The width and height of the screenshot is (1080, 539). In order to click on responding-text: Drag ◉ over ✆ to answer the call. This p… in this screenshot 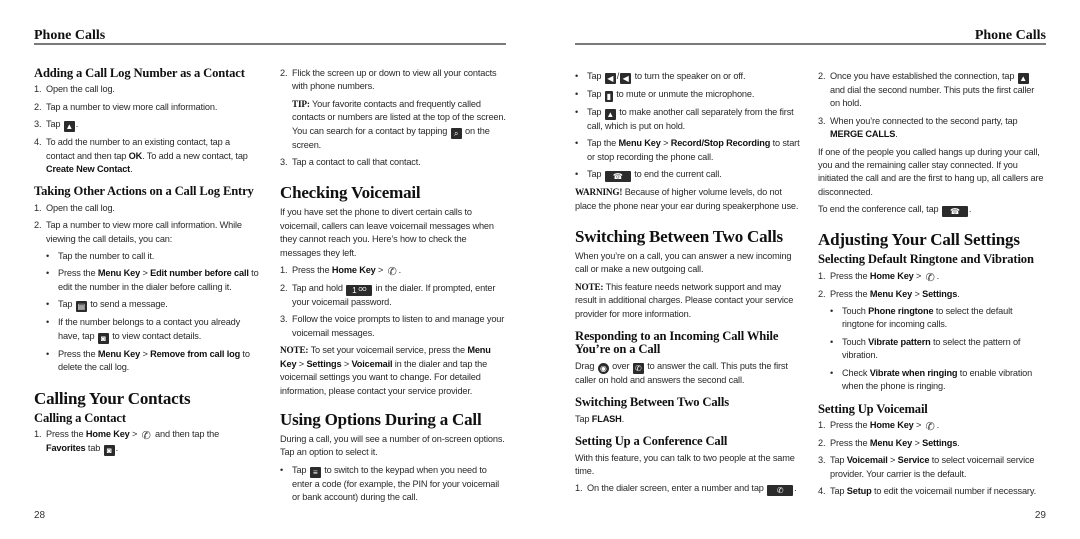, I will do `click(681, 372)`.